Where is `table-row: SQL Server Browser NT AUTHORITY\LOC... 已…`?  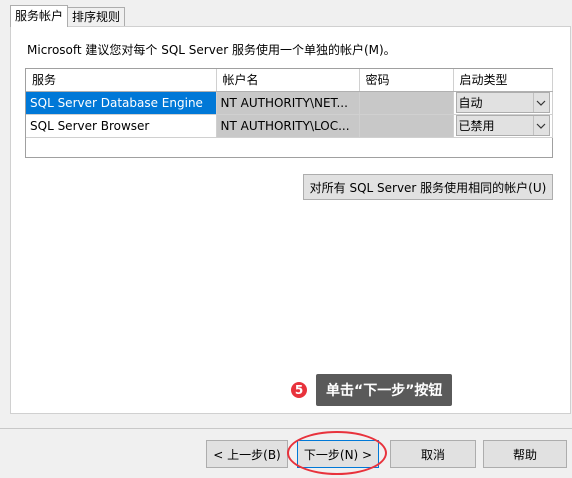 table-row: SQL Server Browser NT AUTHORITY\LOC... 已… is located at coordinates (289, 126).